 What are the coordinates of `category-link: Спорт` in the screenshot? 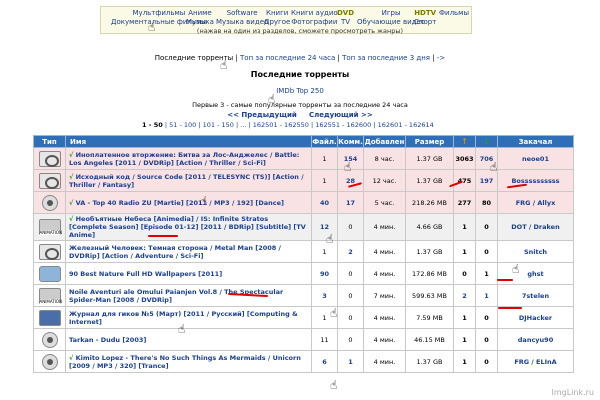 It's located at (425, 22).